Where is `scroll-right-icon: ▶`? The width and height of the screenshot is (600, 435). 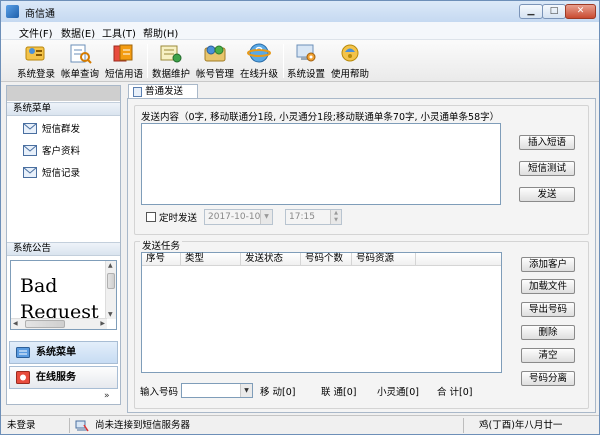
scroll-right-icon: ▶ is located at coordinates (102, 323).